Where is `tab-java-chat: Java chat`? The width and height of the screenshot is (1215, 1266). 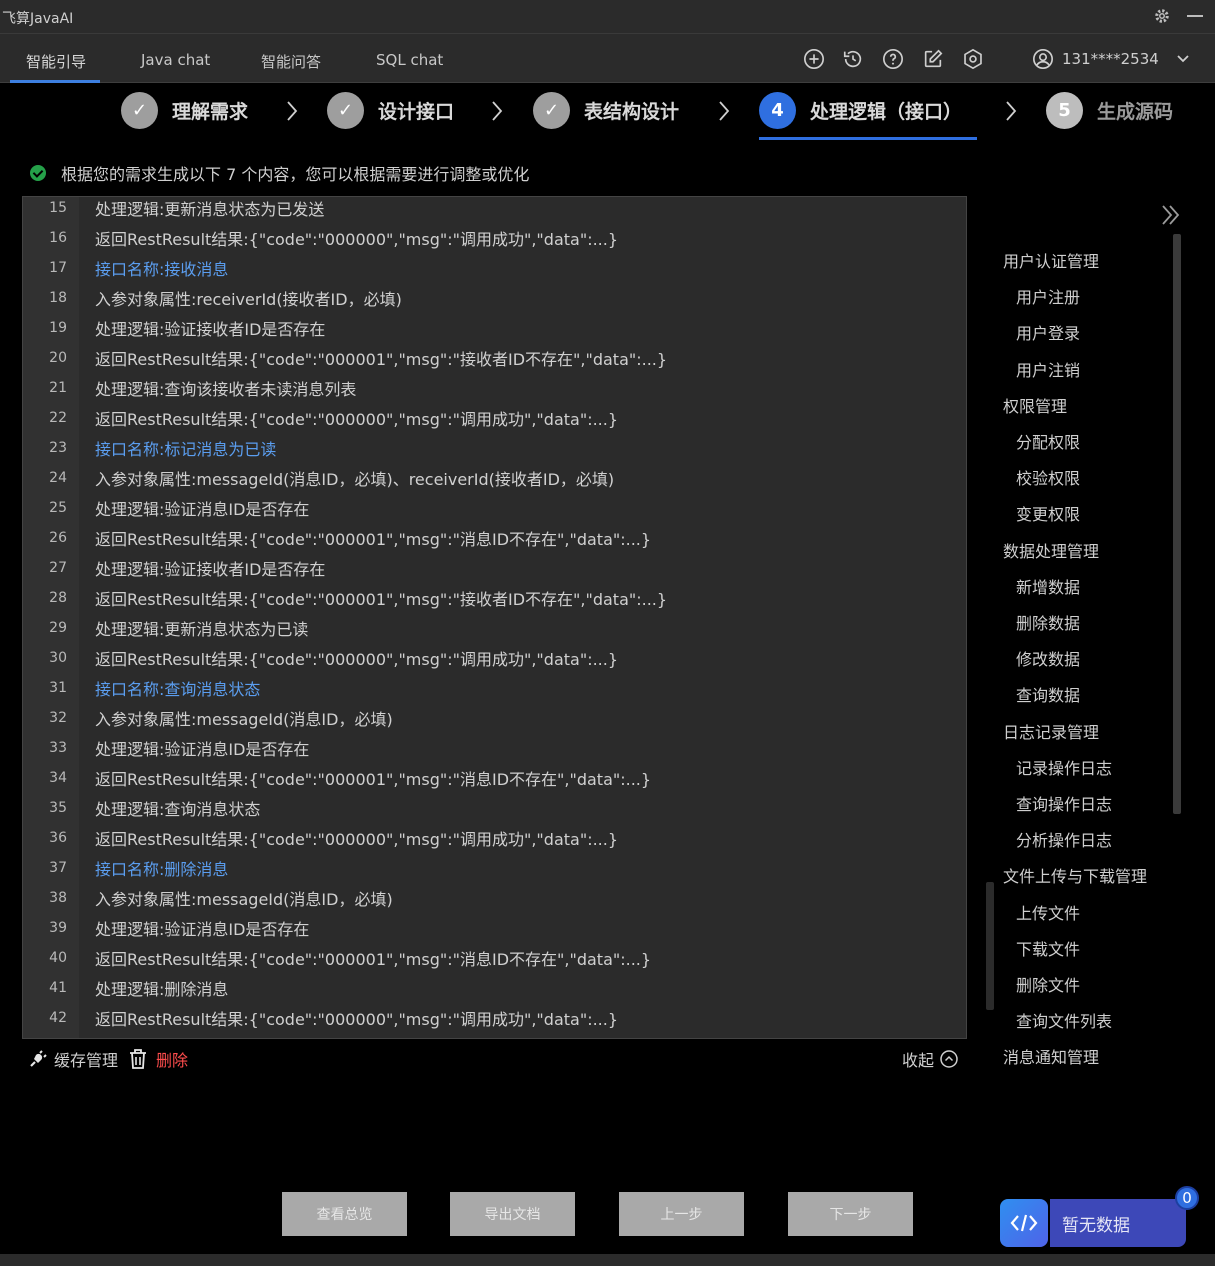 tab-java-chat: Java chat is located at coordinates (175, 60).